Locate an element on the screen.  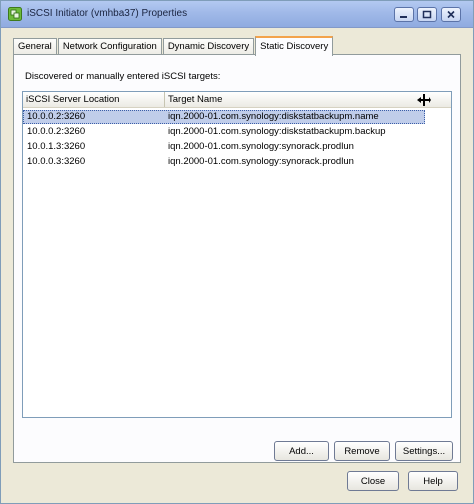
tab-label: Dynamic Discovery is located at coordinates (208, 46).